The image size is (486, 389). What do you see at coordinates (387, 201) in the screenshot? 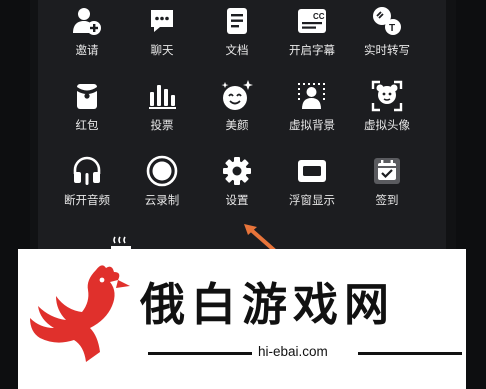
I see `check-in-label: 签到` at bounding box center [387, 201].